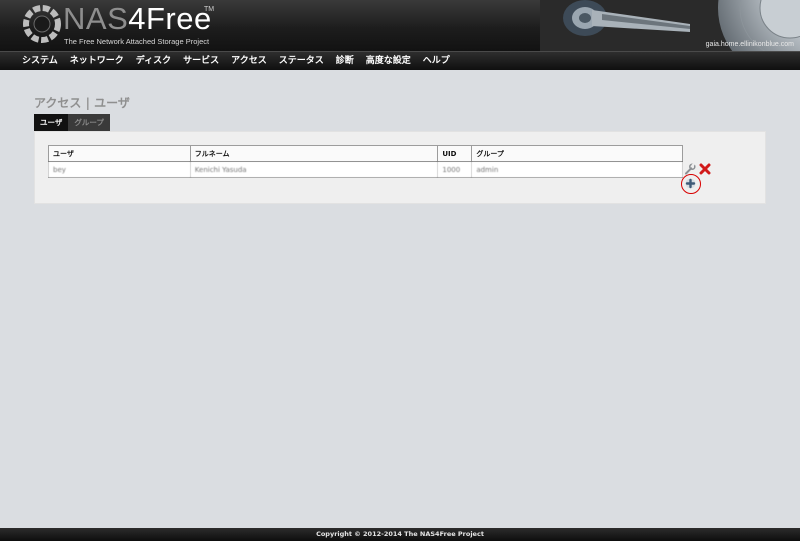 This screenshot has height=541, width=800. I want to click on table-row: bey Kenichi Yasuda 1000 admin, so click(365, 169).